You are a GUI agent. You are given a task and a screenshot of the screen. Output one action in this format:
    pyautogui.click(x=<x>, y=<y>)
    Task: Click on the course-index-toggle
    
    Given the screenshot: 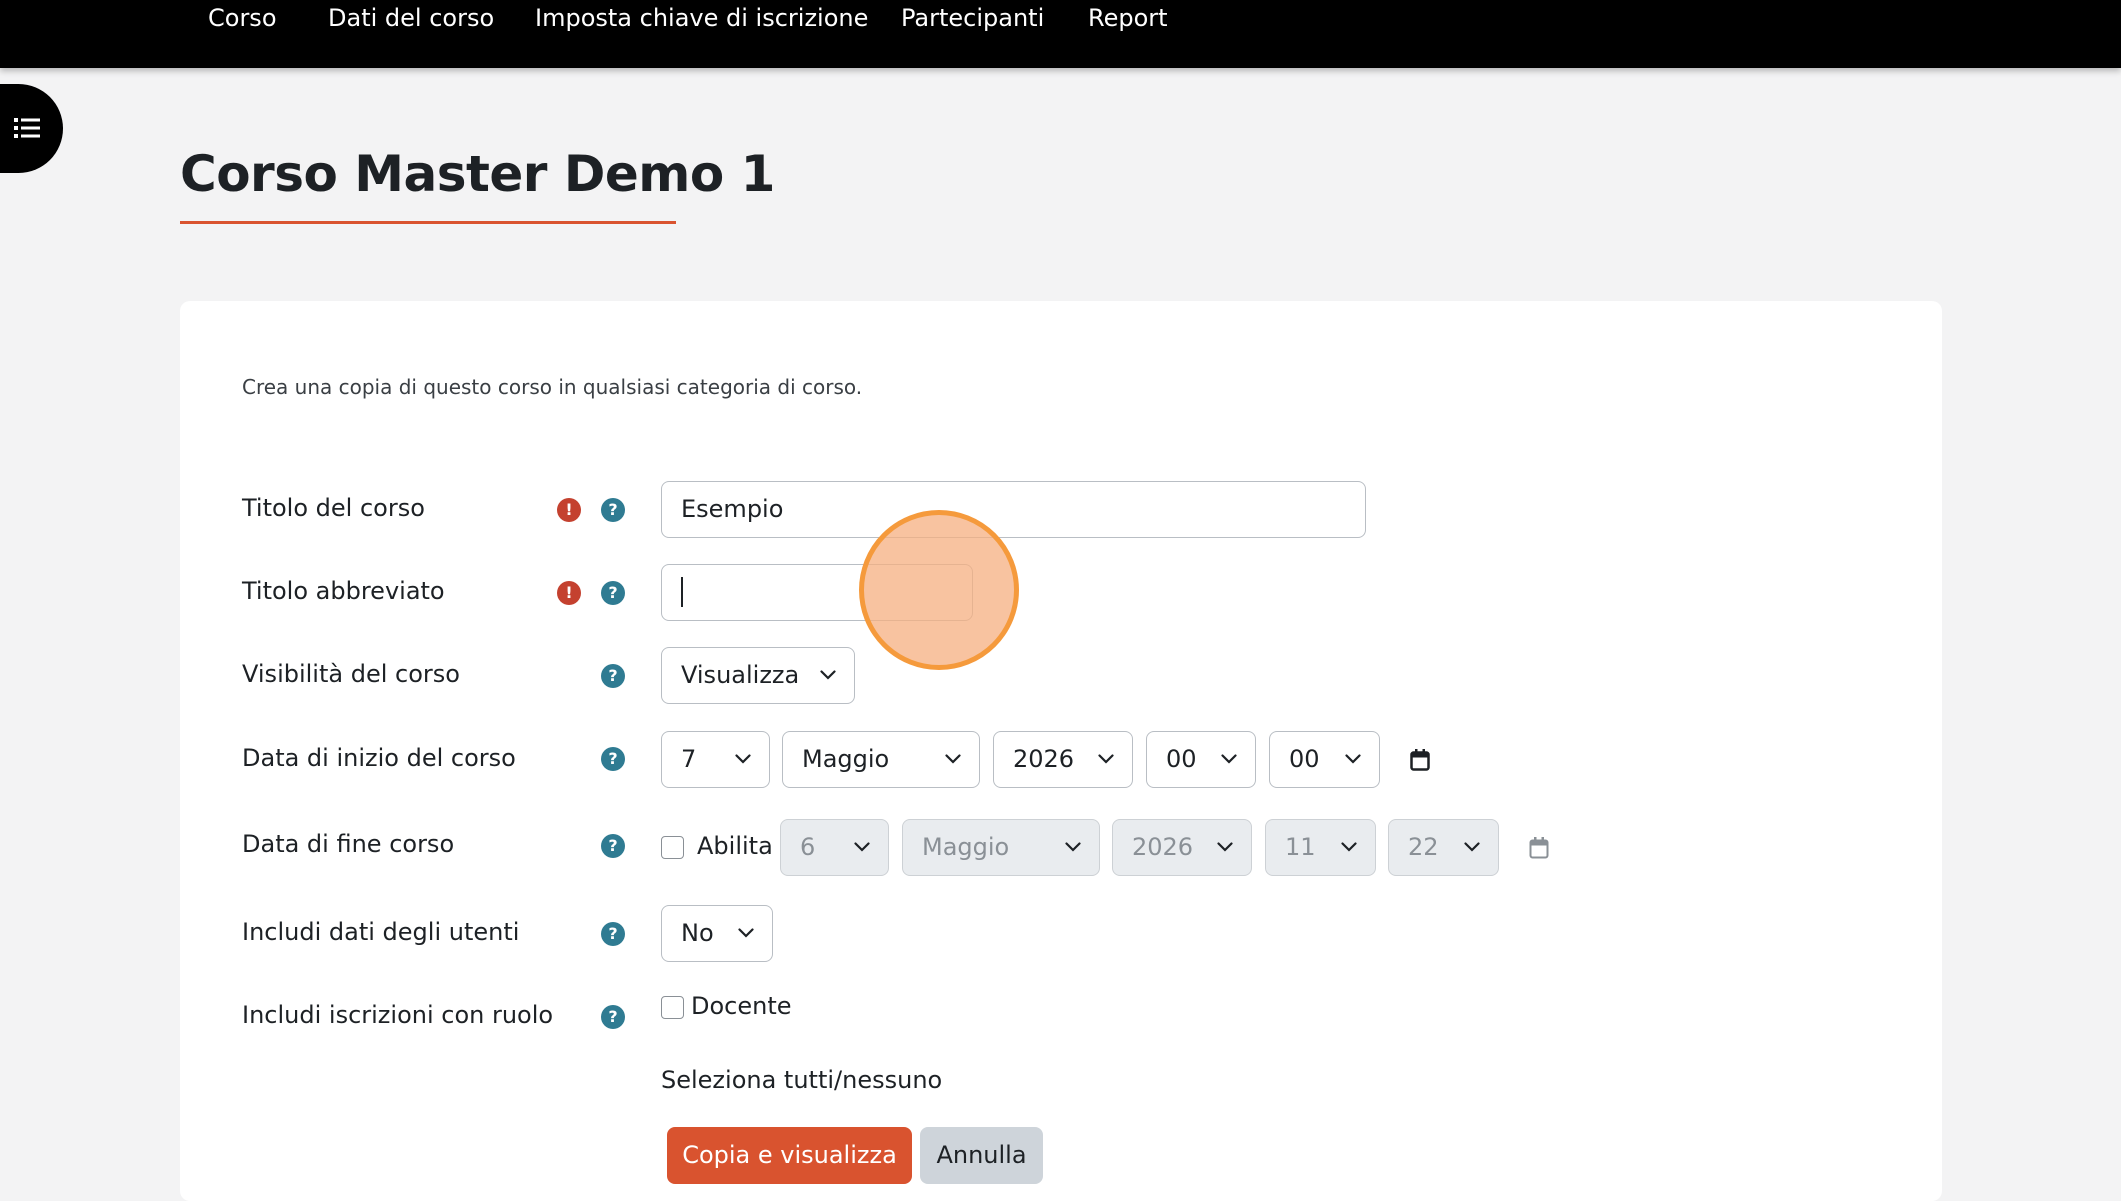 What is the action you would take?
    pyautogui.click(x=31, y=128)
    